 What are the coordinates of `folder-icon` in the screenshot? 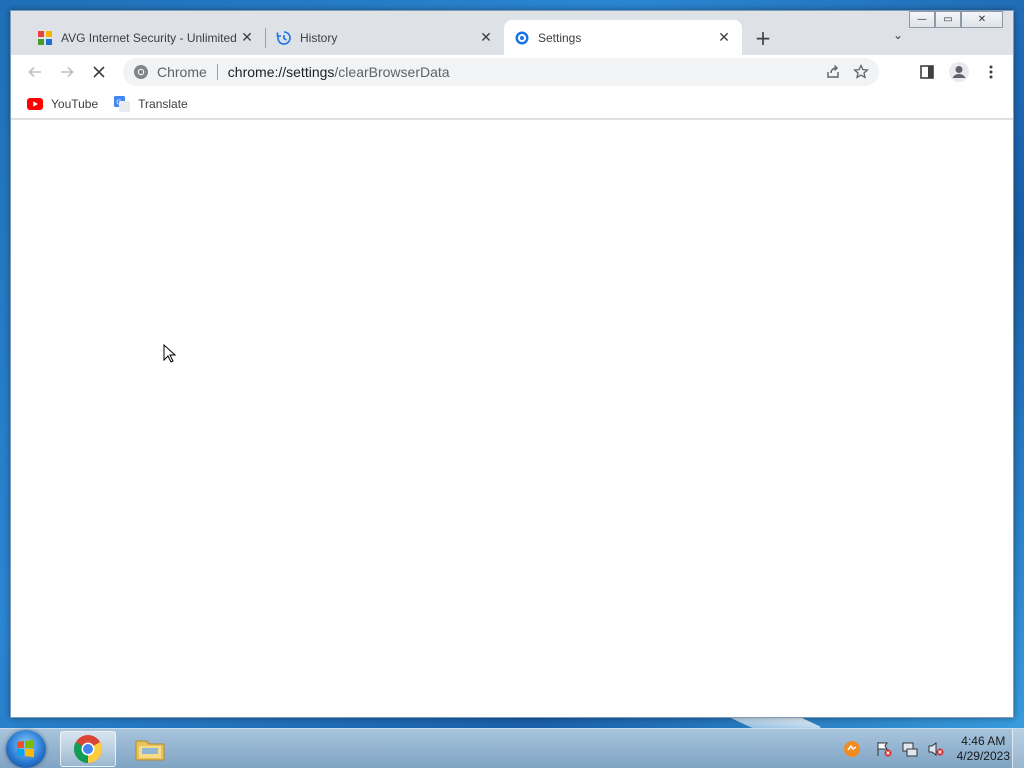 It's located at (150, 750).